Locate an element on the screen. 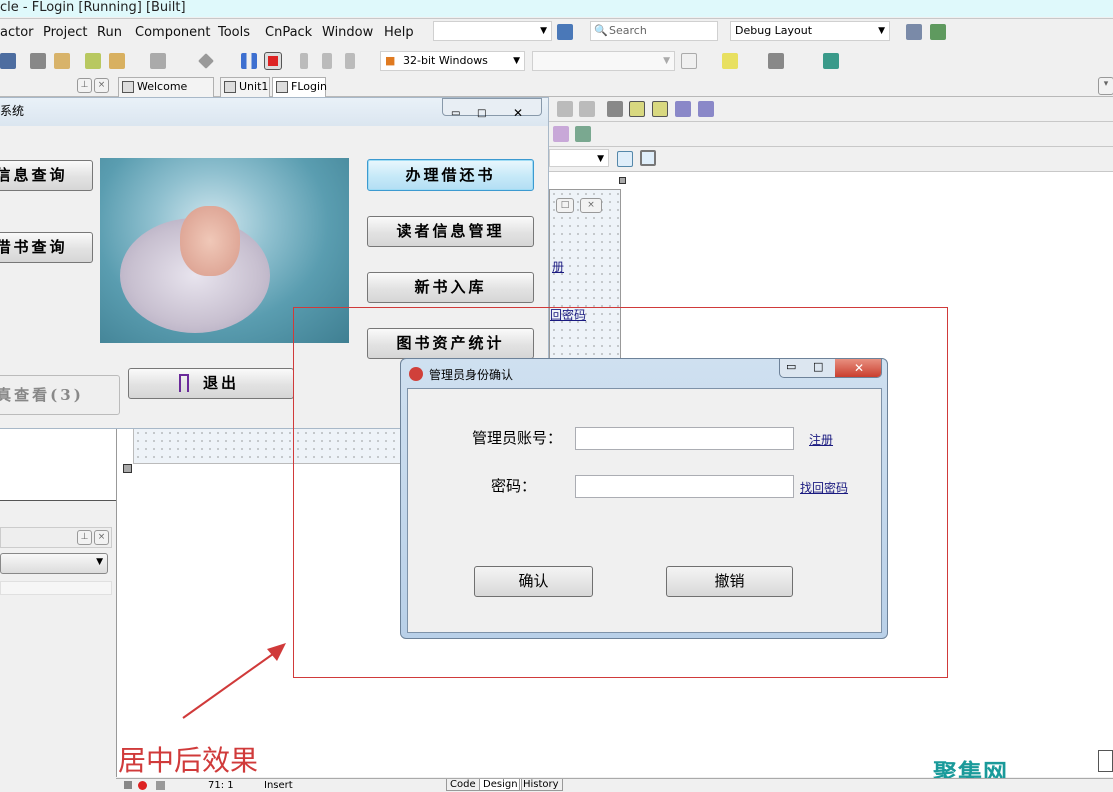  password-label: 密码： is located at coordinates (514, 486).